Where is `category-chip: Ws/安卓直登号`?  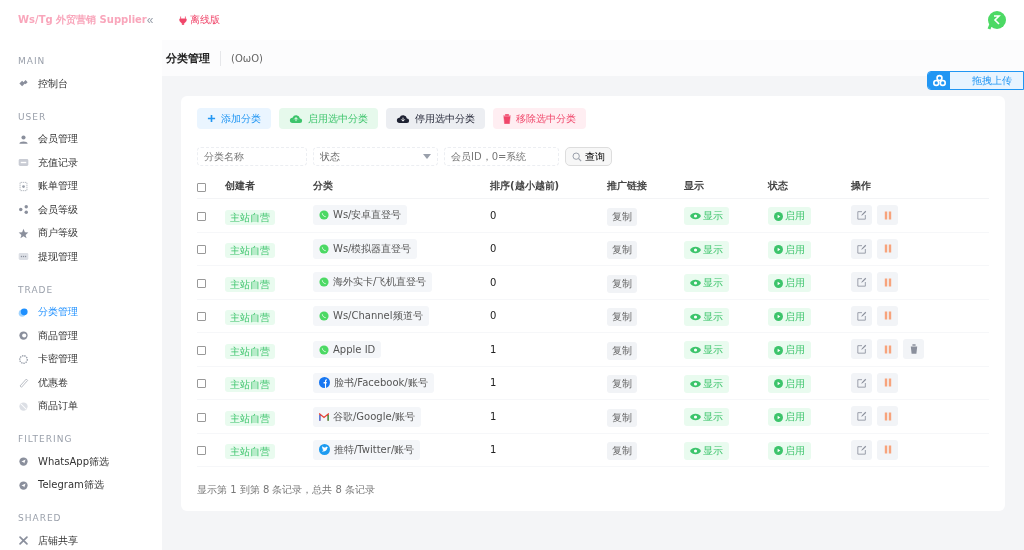 category-chip: Ws/安卓直登号 is located at coordinates (360, 215).